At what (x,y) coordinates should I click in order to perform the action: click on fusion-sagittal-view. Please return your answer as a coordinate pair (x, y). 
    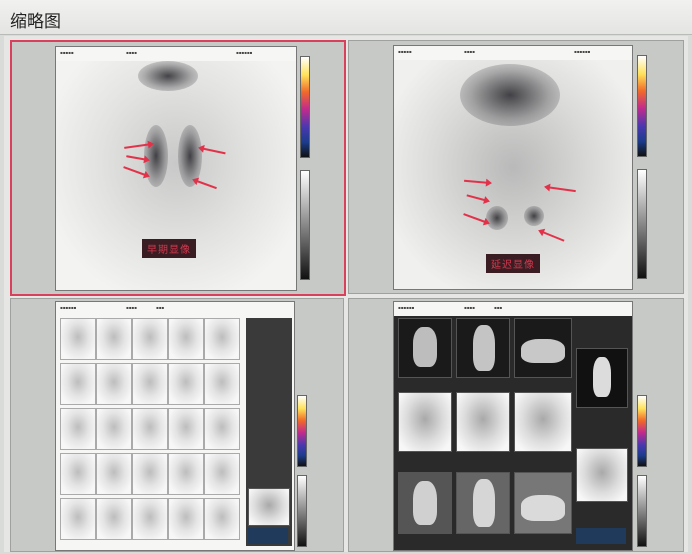
    Looking at the image, I should click on (483, 503).